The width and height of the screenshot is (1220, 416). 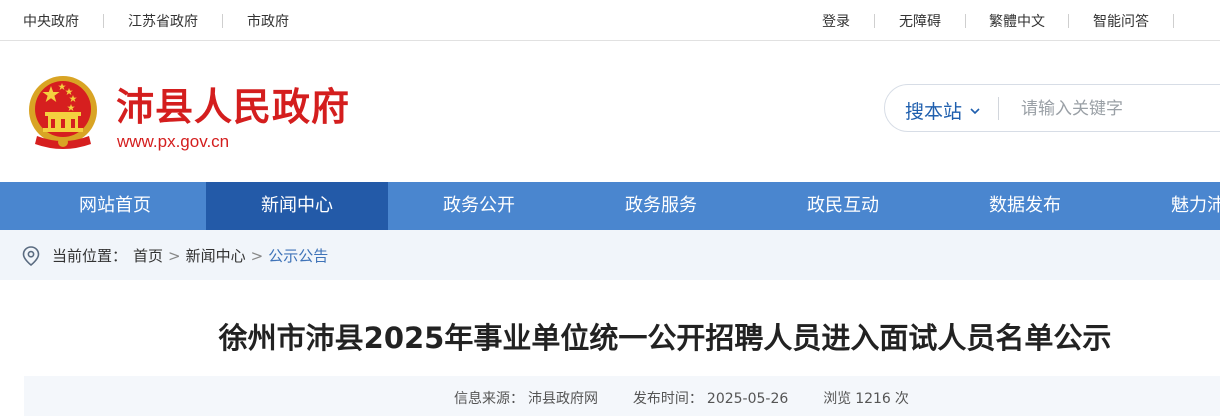 I want to click on article-meta: 信息来源： 沛县政府网 发布时间： 2025-05-26 浏览 1216 次, so click(x=683, y=398).